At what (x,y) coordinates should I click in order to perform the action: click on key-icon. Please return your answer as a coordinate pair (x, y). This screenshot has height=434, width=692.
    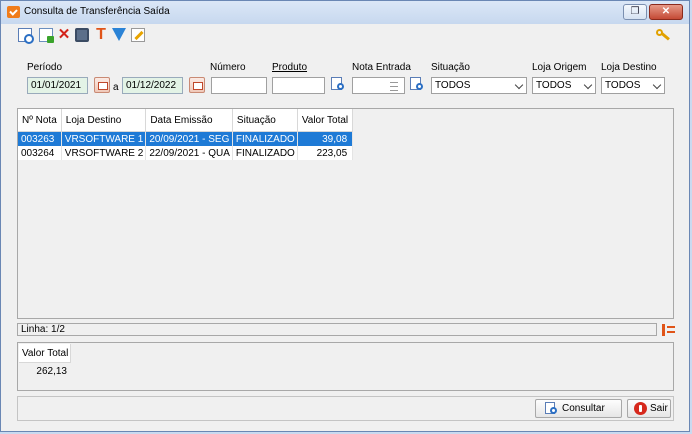
    Looking at the image, I should click on (663, 36).